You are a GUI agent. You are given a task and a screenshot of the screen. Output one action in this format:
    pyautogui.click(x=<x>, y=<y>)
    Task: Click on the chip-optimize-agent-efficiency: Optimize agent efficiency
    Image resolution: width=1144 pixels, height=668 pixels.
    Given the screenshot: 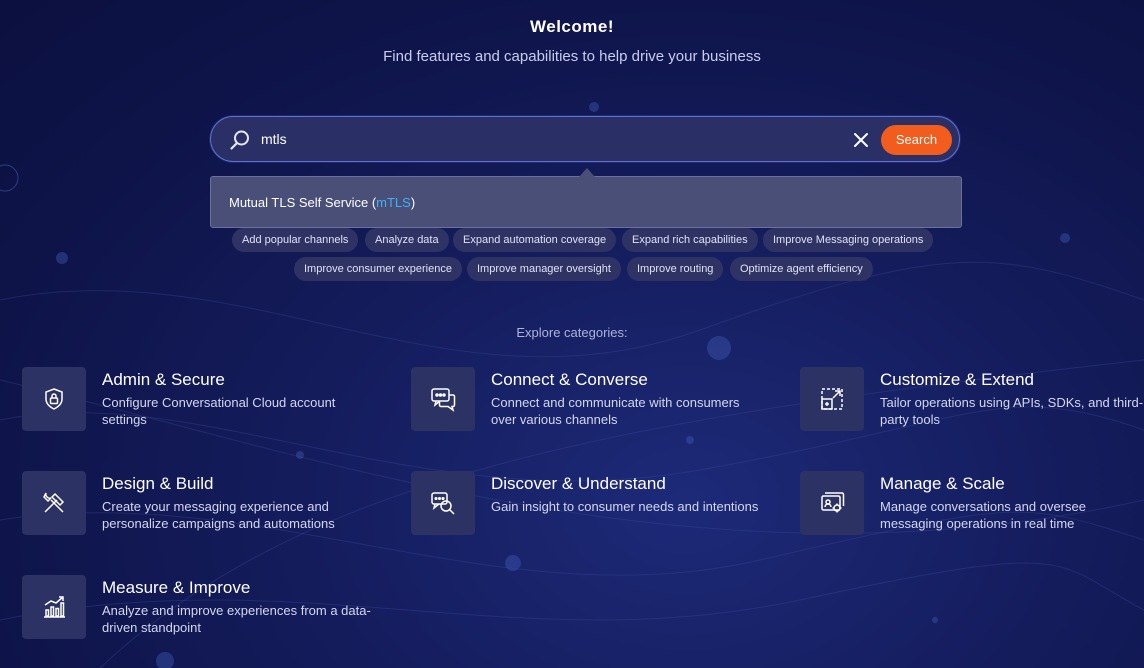 What is the action you would take?
    pyautogui.click(x=801, y=269)
    